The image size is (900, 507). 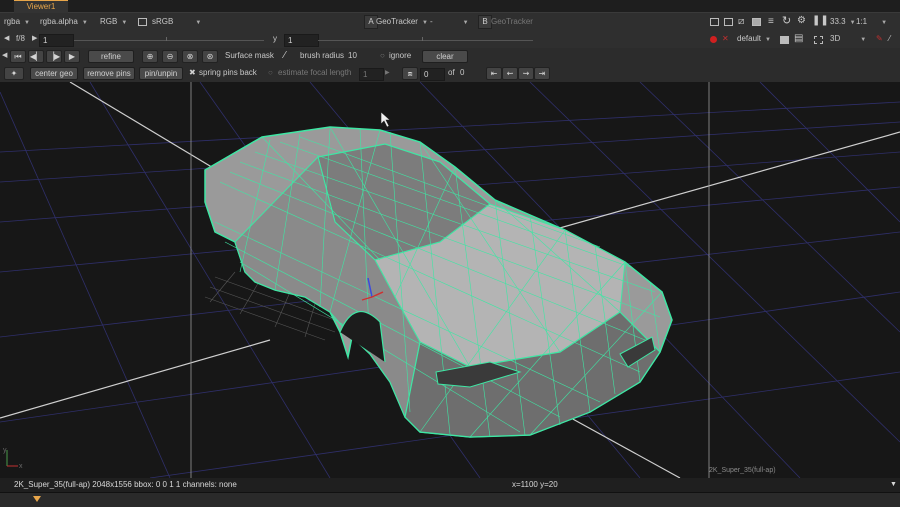 I want to click on timeline, so click(x=450, y=499).